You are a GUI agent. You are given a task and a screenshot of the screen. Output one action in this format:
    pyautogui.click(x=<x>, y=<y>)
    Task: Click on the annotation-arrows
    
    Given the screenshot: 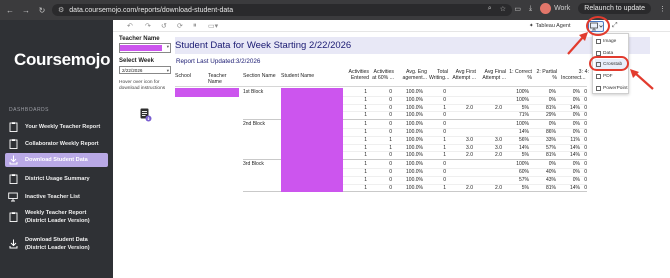 What is the action you would take?
    pyautogui.click(x=610, y=61)
    